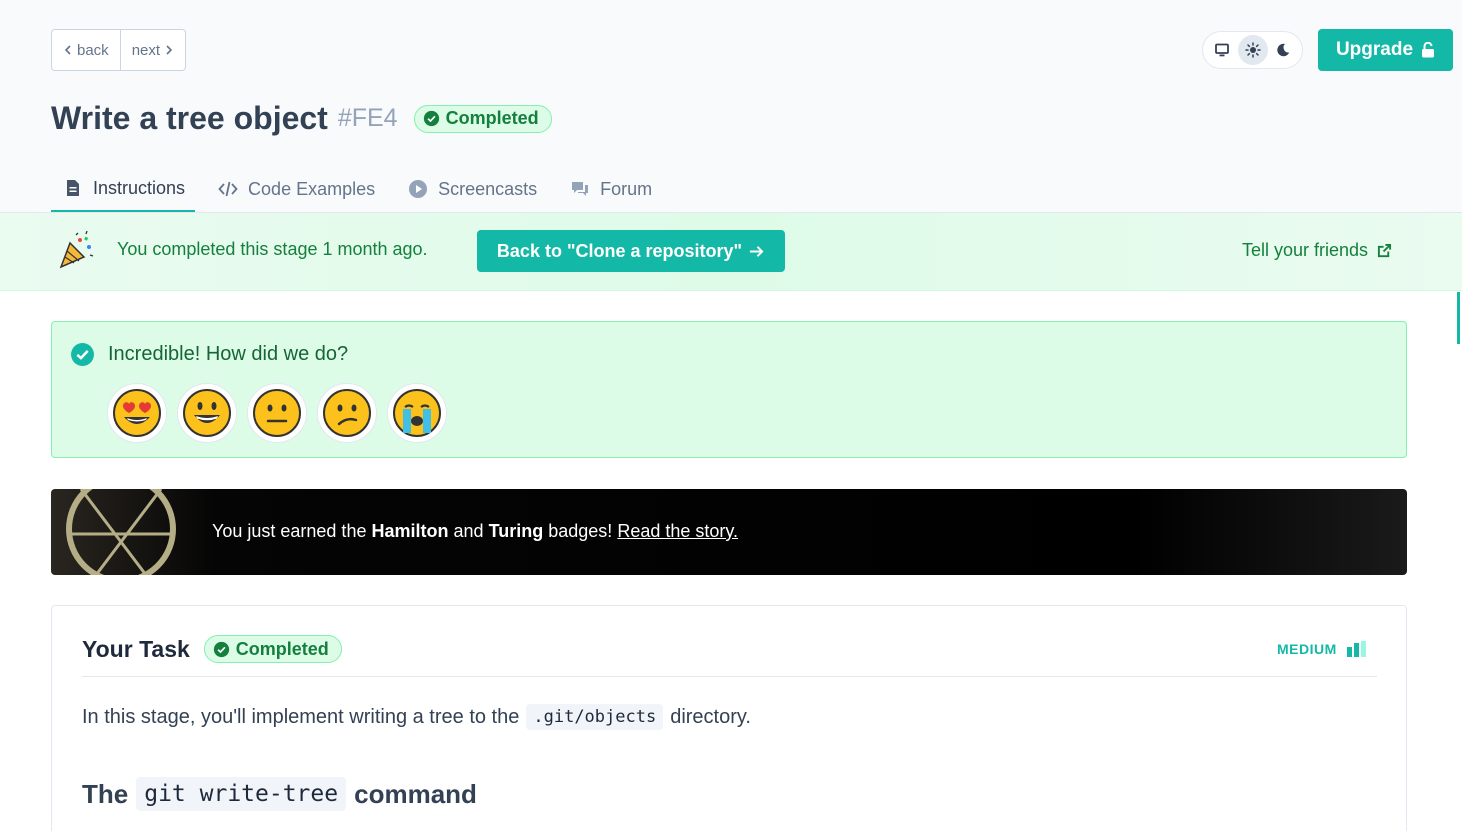 The image size is (1462, 831). I want to click on task-header: Your Task Completed, so click(212, 649).